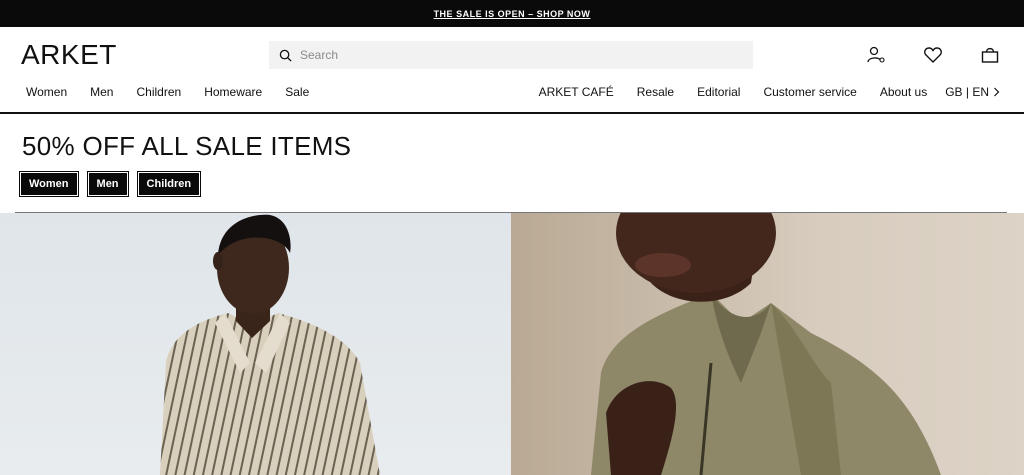 The height and width of the screenshot is (475, 1024). What do you see at coordinates (809, 92) in the screenshot?
I see `nav-item-customer-service: Customer service` at bounding box center [809, 92].